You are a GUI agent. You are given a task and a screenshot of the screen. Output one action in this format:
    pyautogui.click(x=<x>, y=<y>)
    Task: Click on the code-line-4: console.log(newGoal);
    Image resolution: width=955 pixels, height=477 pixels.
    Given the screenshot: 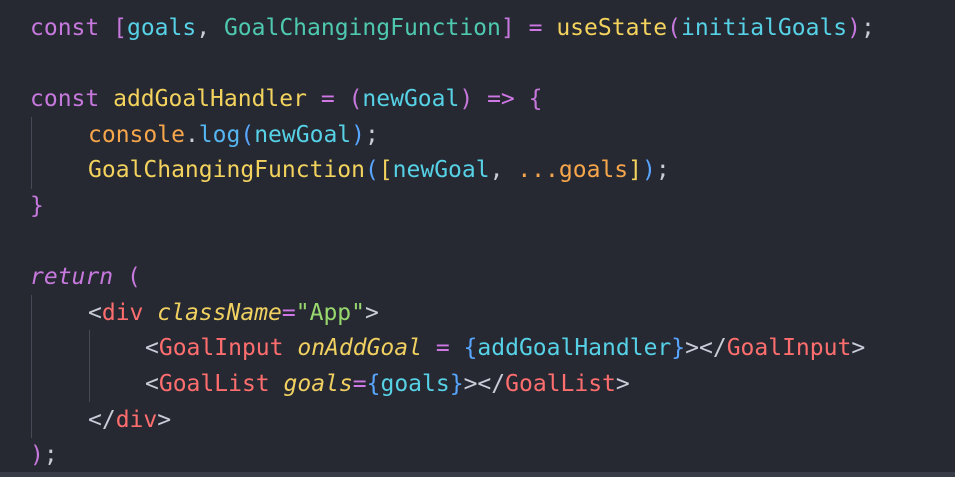 What is the action you would take?
    pyautogui.click(x=233, y=135)
    